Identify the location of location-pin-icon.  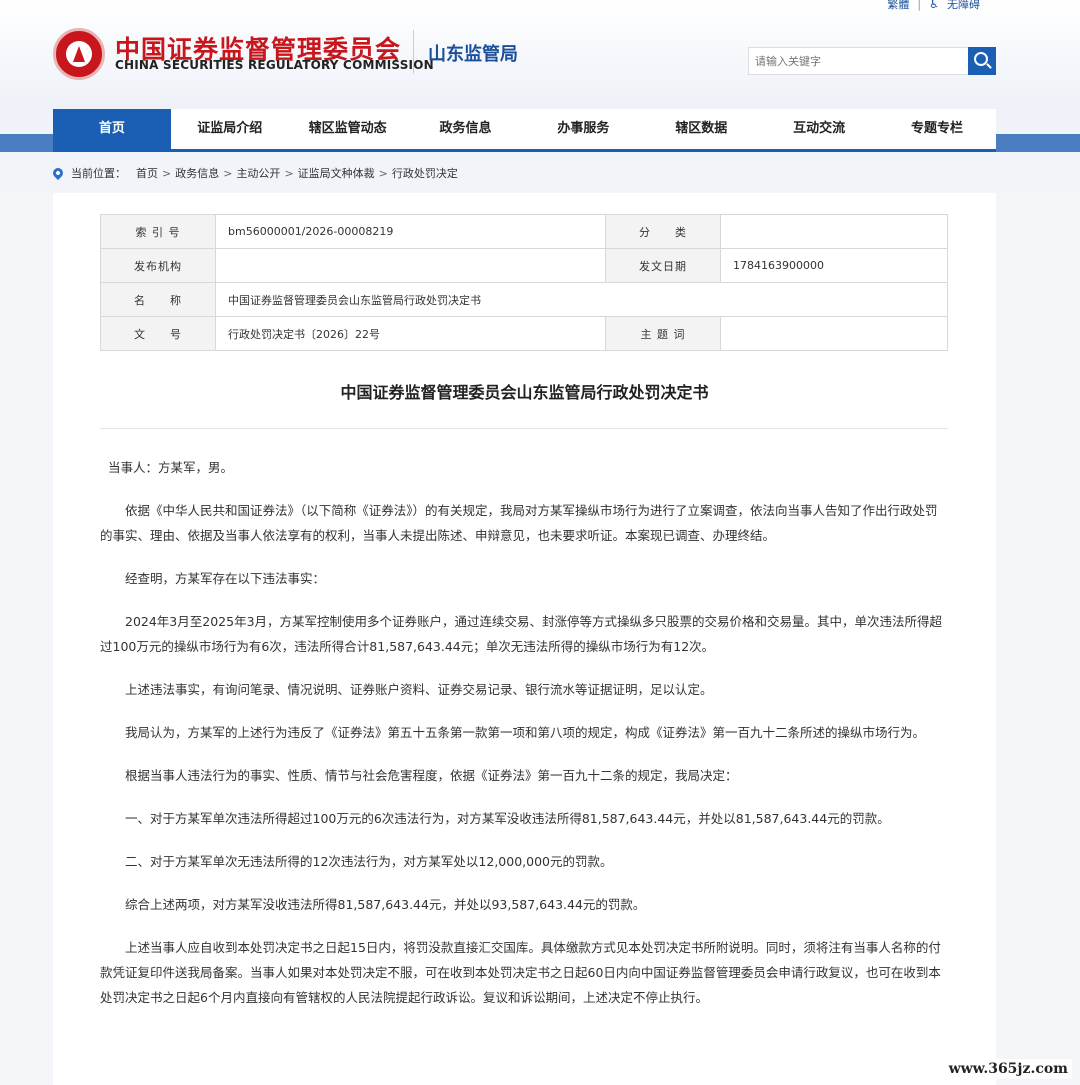
(58, 173).